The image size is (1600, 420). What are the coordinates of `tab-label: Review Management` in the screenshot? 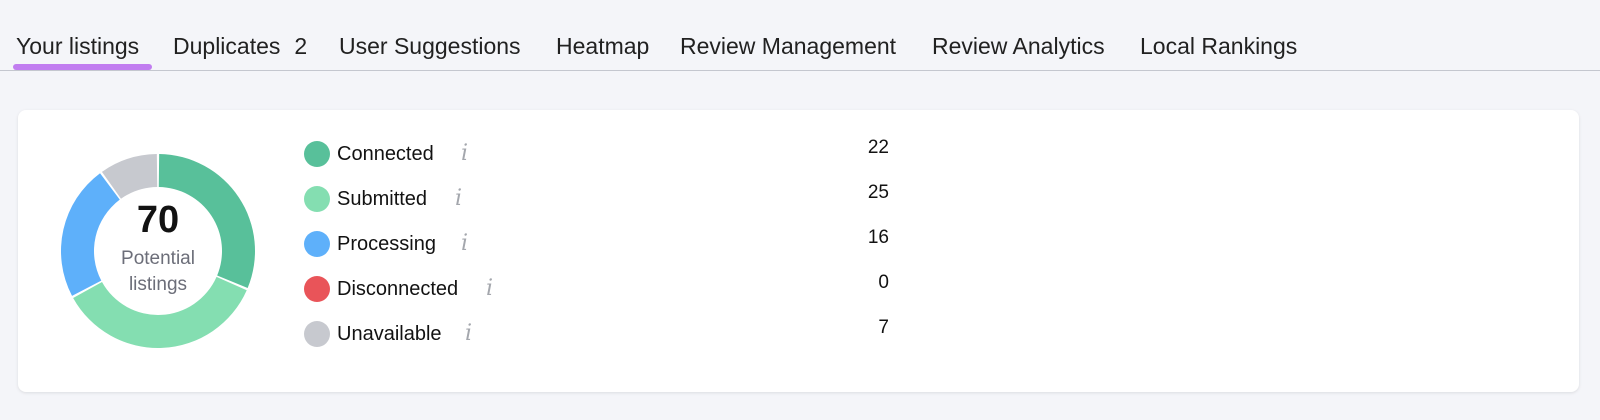 It's located at (788, 46).